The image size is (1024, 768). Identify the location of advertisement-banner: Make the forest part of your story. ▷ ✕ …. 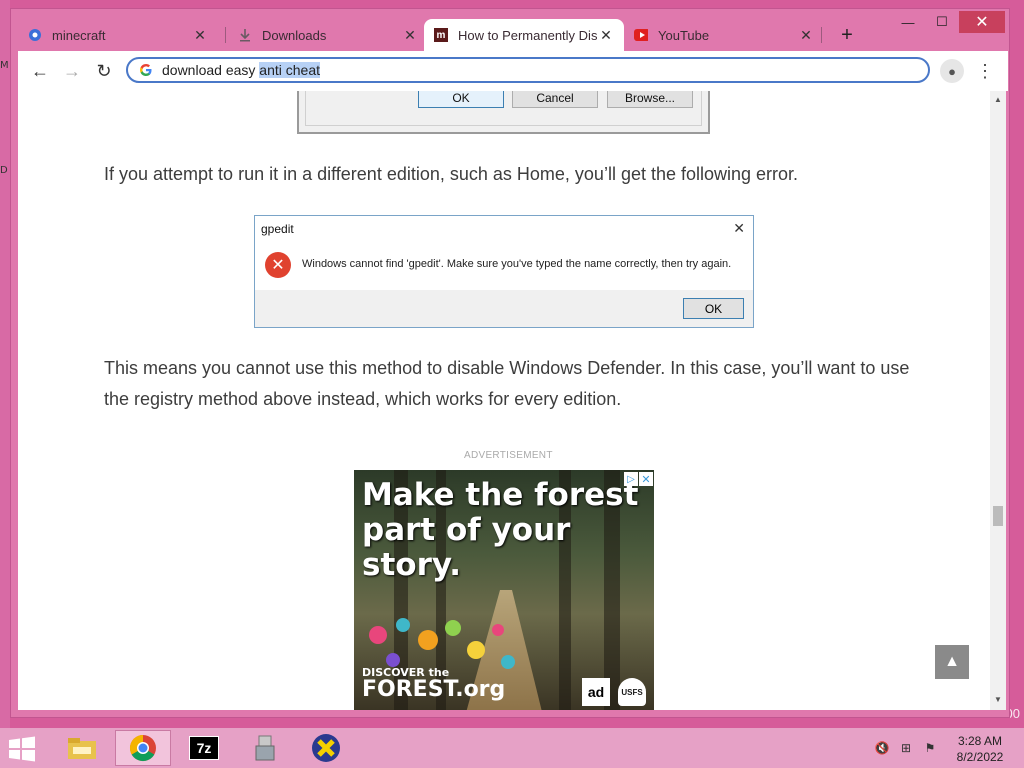
(504, 590).